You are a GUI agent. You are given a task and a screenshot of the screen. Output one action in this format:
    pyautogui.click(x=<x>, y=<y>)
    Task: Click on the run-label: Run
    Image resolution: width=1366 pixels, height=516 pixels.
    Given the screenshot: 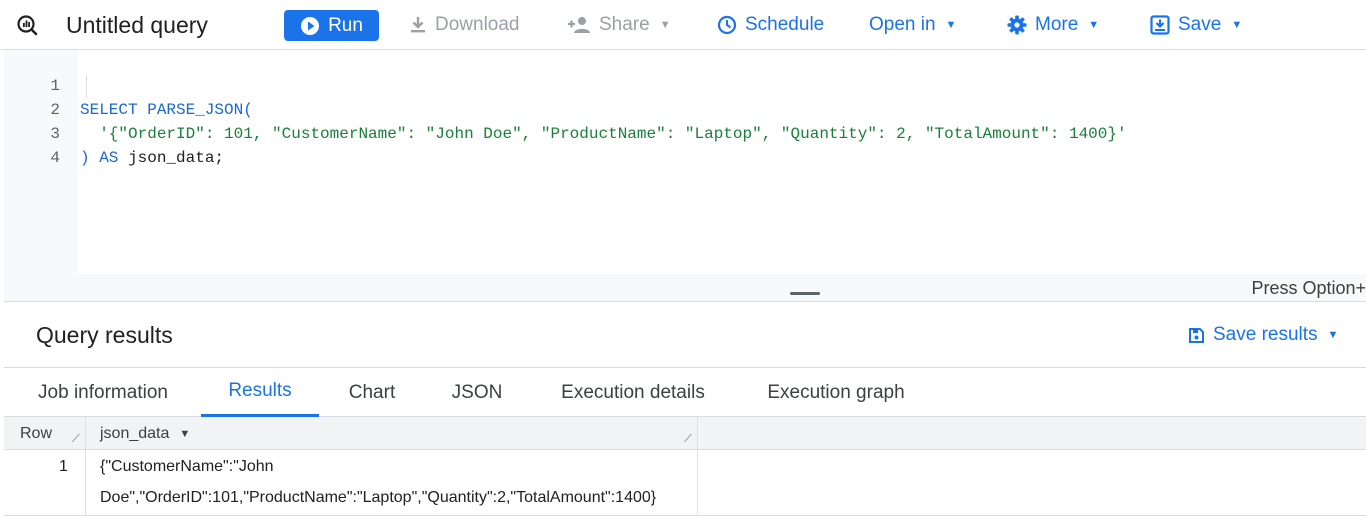 What is the action you would take?
    pyautogui.click(x=345, y=25)
    